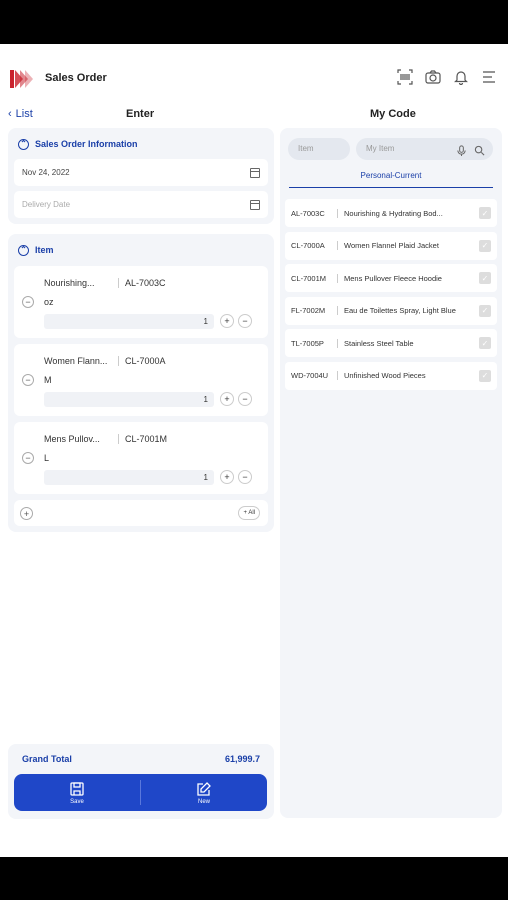 Image resolution: width=508 pixels, height=900 pixels. I want to click on item-card: − Nourishing... AL-7003C oz 1 + −, so click(141, 302).